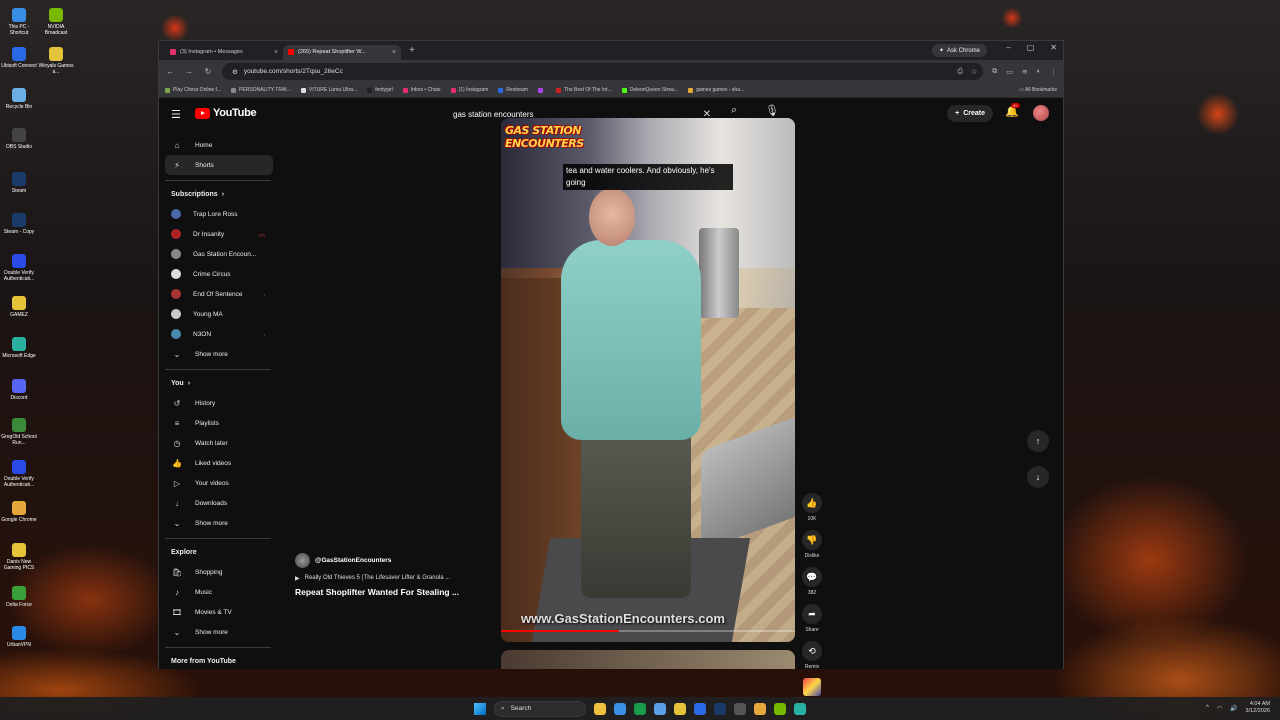  What do you see at coordinates (219, 423) in the screenshot?
I see `sidebar-item: ≡ Playlists` at bounding box center [219, 423].